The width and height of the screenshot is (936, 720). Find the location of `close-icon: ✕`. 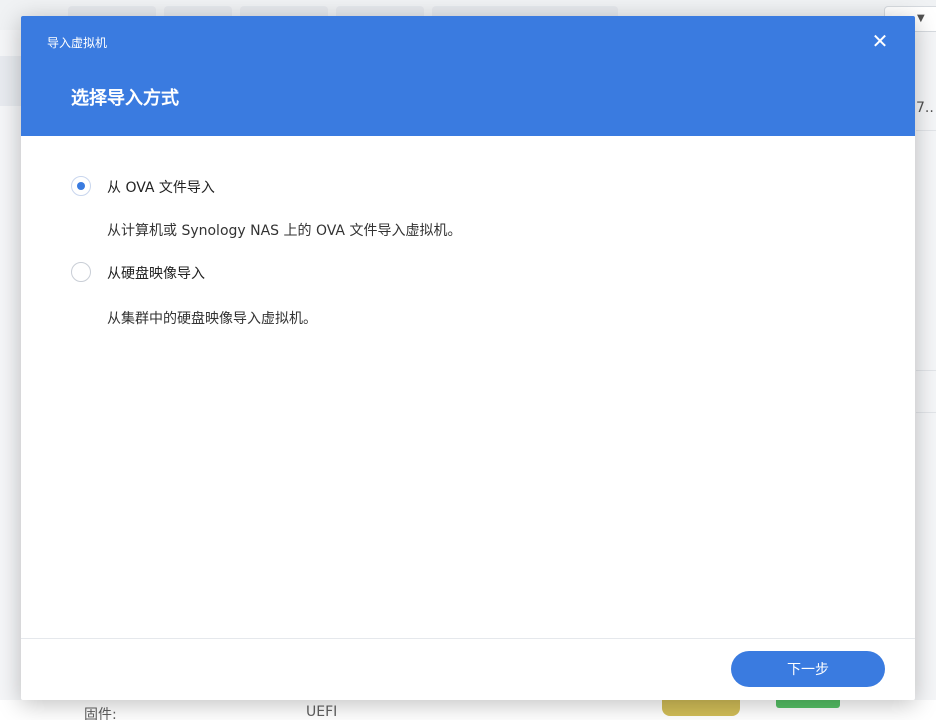

close-icon: ✕ is located at coordinates (880, 41).